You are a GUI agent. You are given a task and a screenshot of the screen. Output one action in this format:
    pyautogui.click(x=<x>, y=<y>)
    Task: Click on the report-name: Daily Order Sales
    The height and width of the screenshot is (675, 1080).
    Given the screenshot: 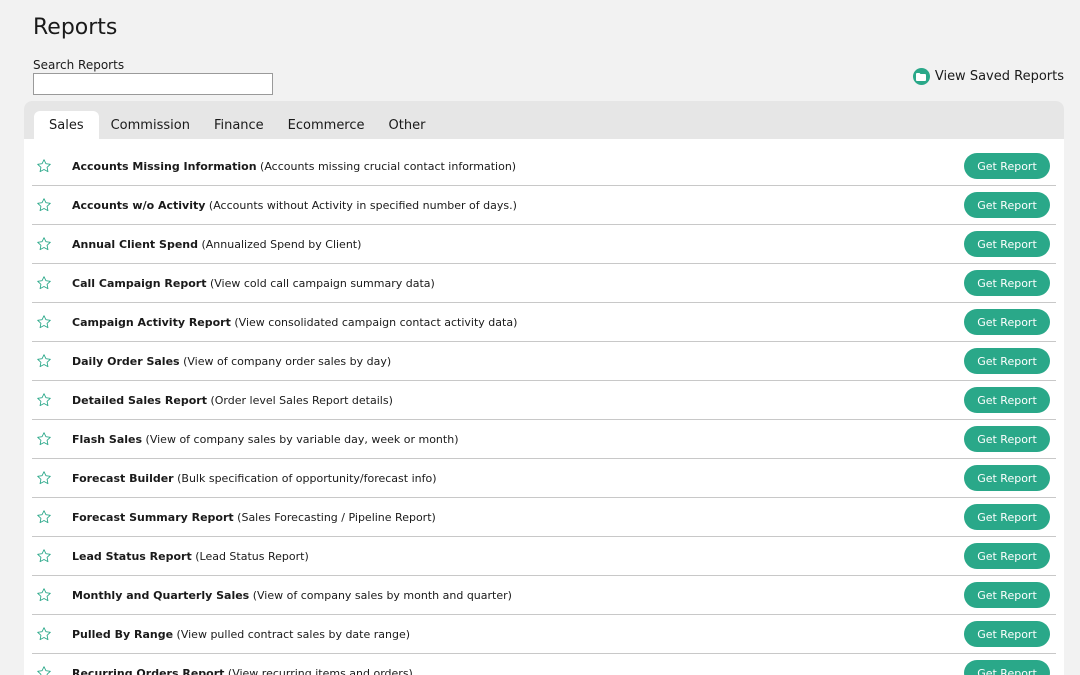 What is the action you would take?
    pyautogui.click(x=126, y=361)
    